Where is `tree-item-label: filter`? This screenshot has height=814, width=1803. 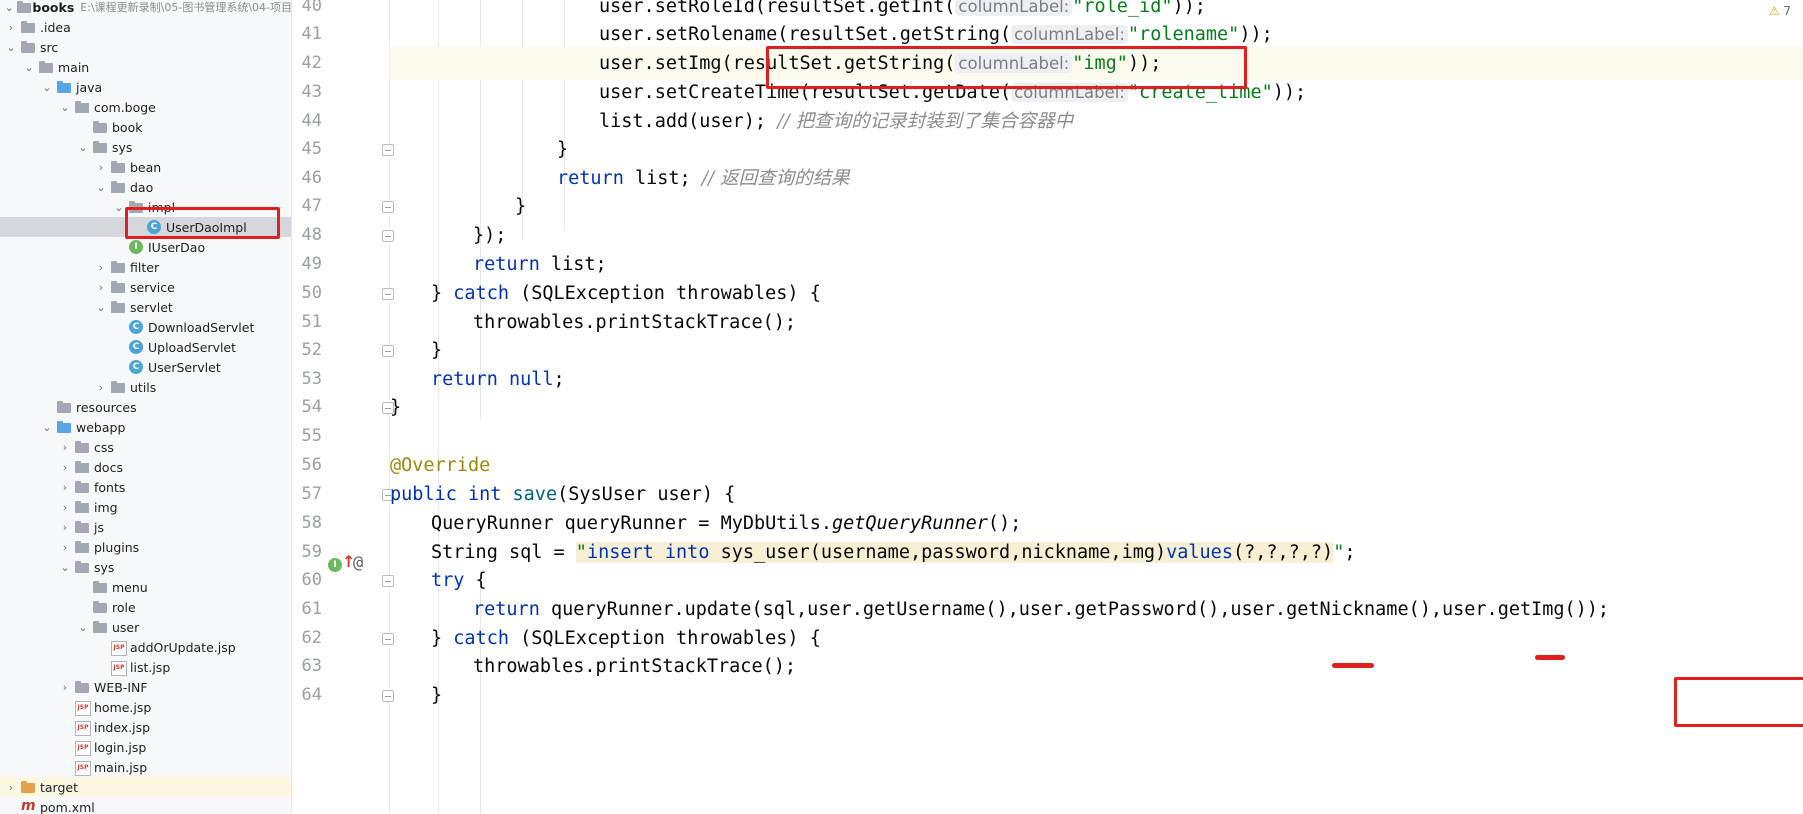 tree-item-label: filter is located at coordinates (145, 267).